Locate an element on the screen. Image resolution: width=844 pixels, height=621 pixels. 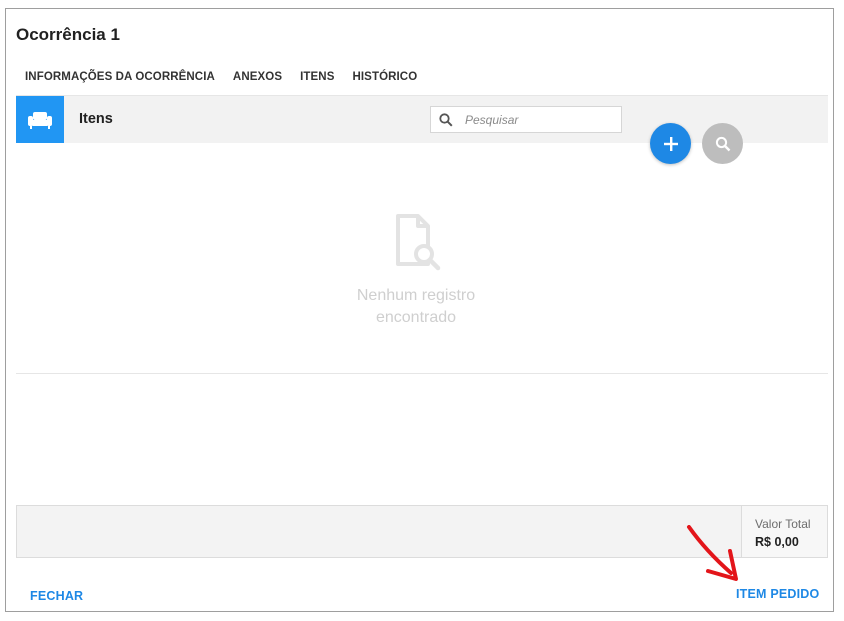
items-icon-box is located at coordinates (40, 119).